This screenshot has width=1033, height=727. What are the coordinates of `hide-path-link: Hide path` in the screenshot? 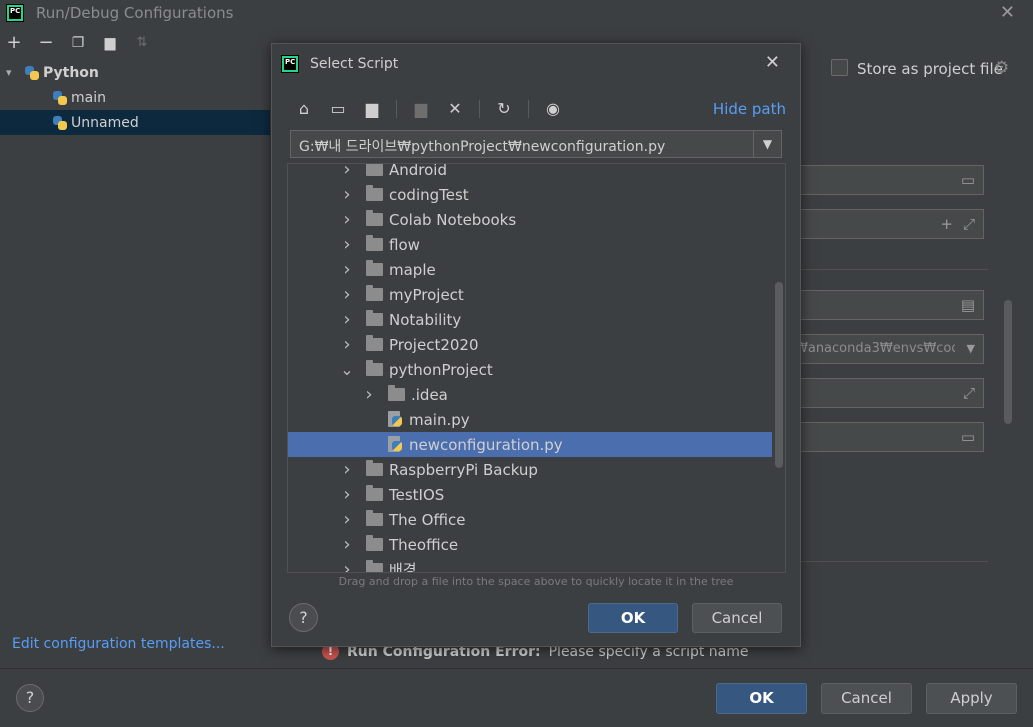 It's located at (749, 109).